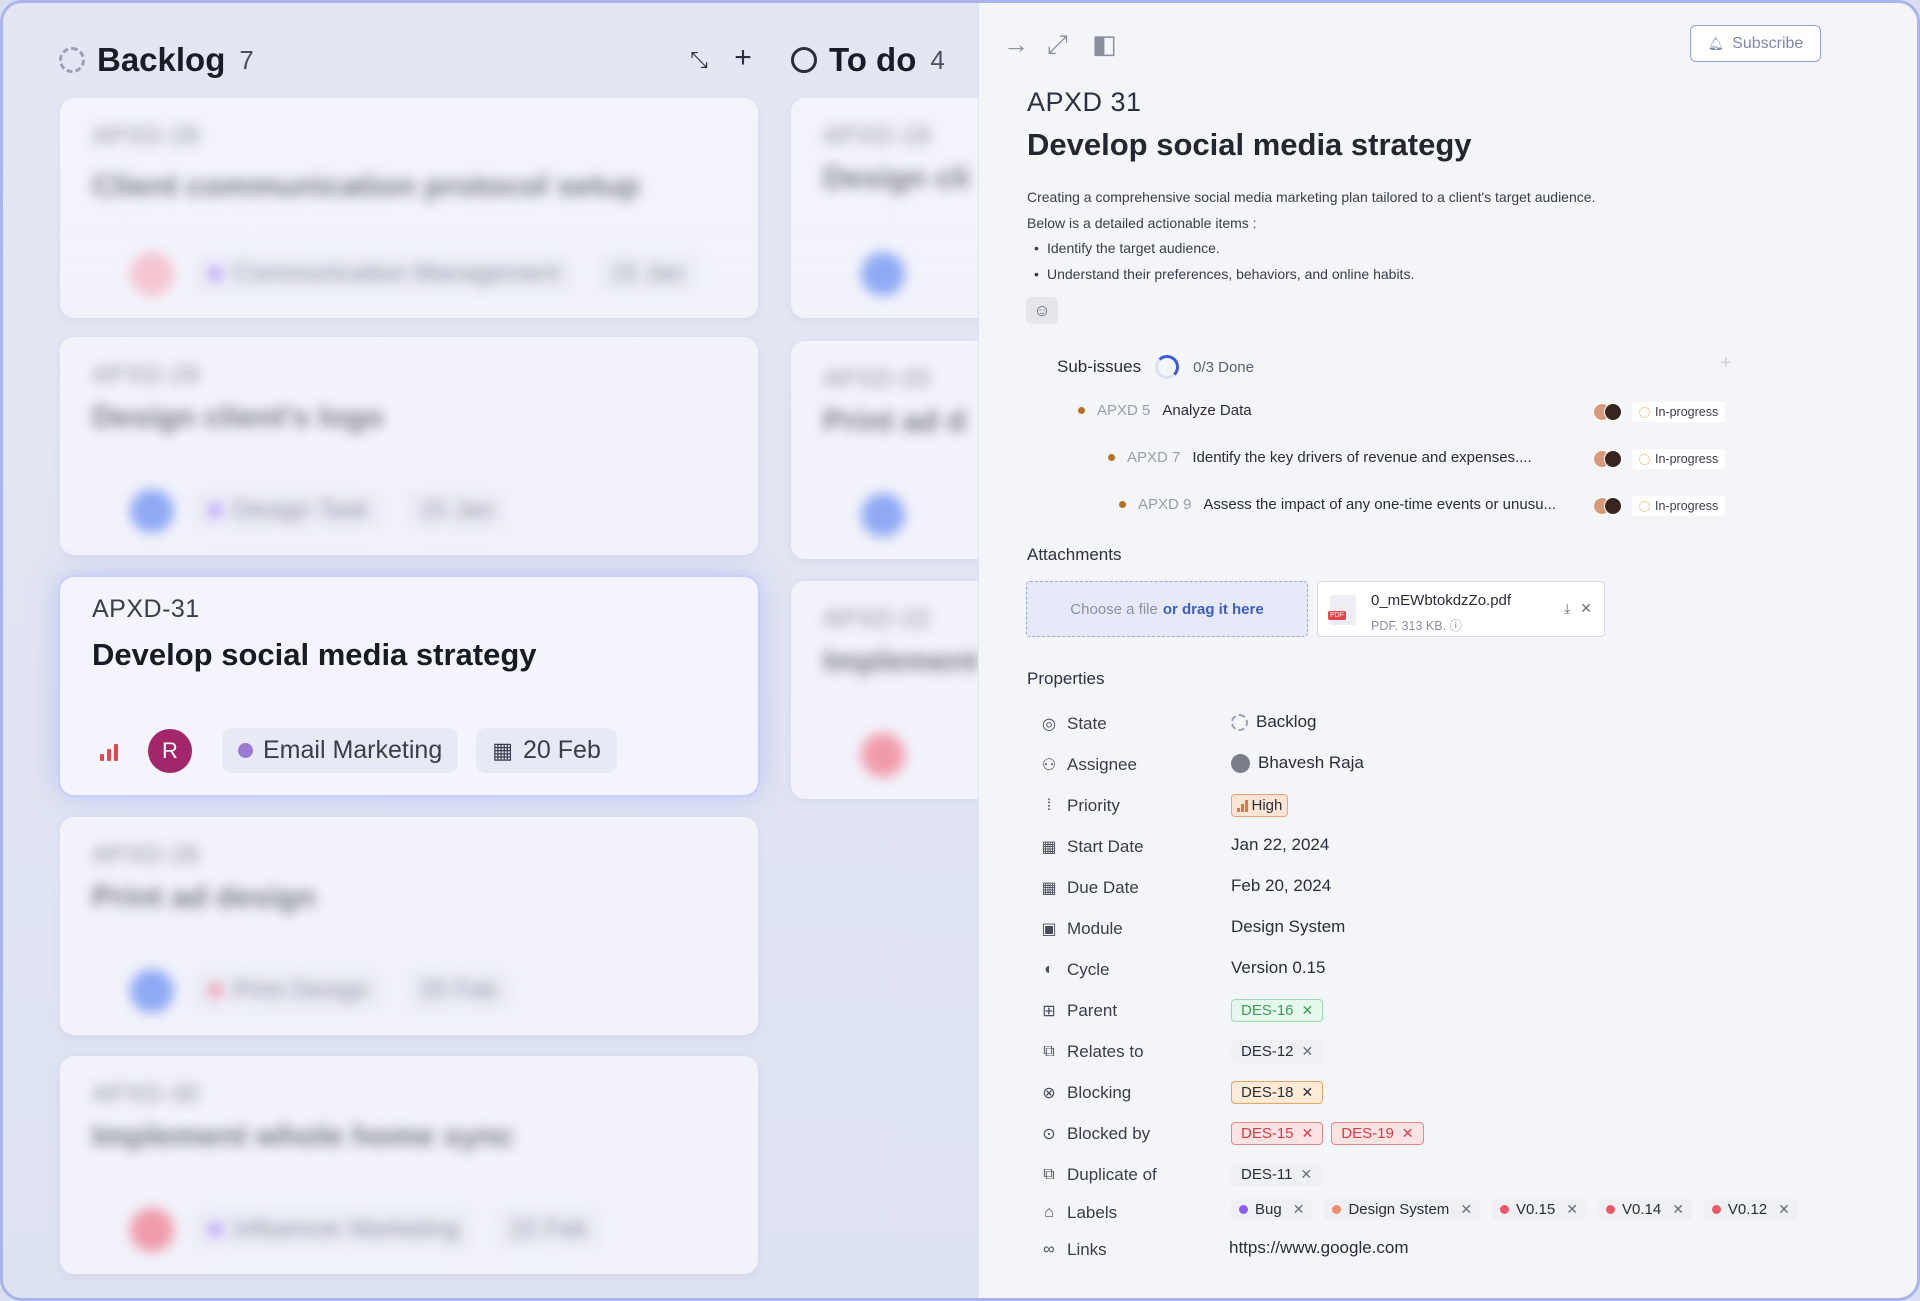 This screenshot has width=1920, height=1301. What do you see at coordinates (1167, 367) in the screenshot?
I see `progress-ring-icon` at bounding box center [1167, 367].